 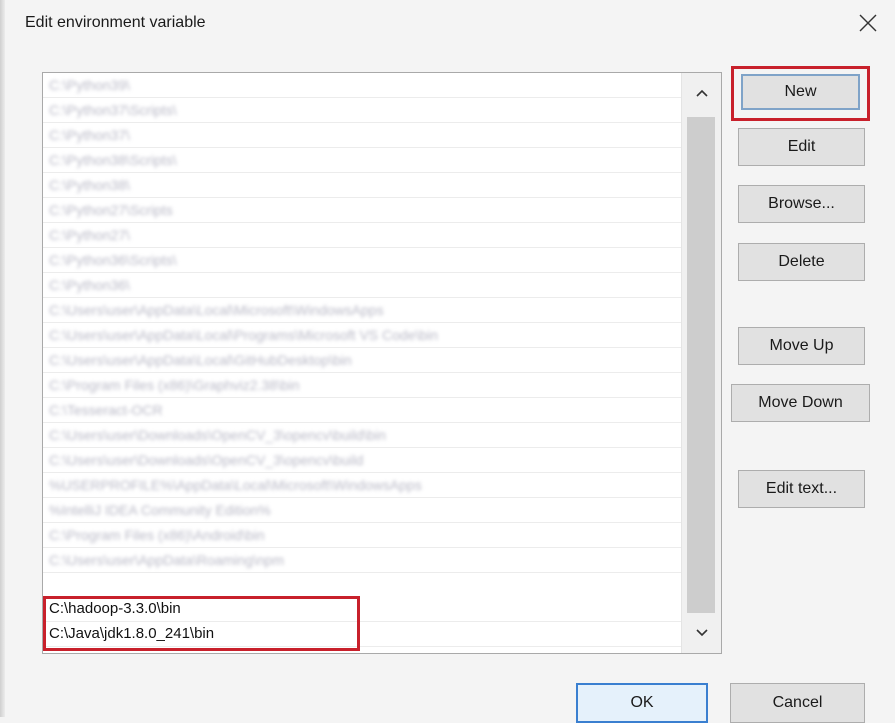 I want to click on cancel-button: Cancel, so click(x=797, y=703).